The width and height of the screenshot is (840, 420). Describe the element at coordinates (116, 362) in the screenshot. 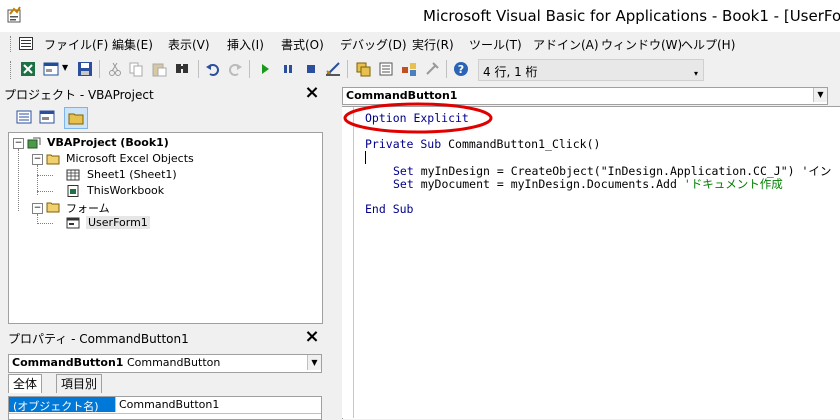

I see `properties-object-select-value: CommandButton1 CommandButton` at that location.